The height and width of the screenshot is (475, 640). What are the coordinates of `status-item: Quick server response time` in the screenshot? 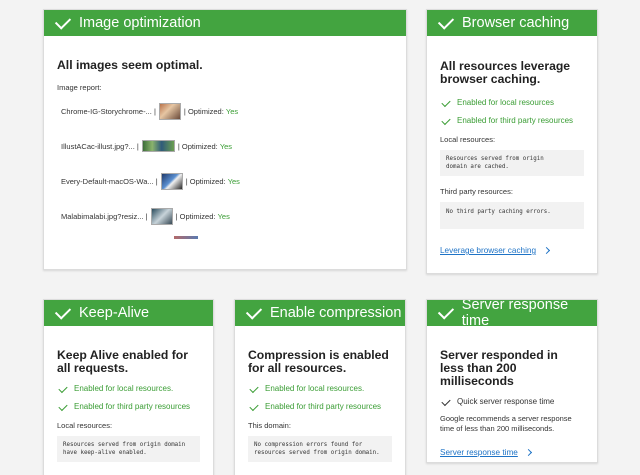 It's located at (512, 401).